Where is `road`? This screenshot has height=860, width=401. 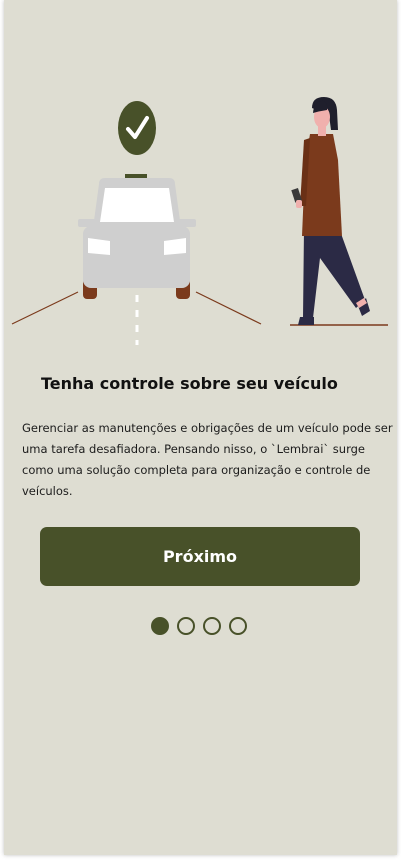
road is located at coordinates (136, 318).